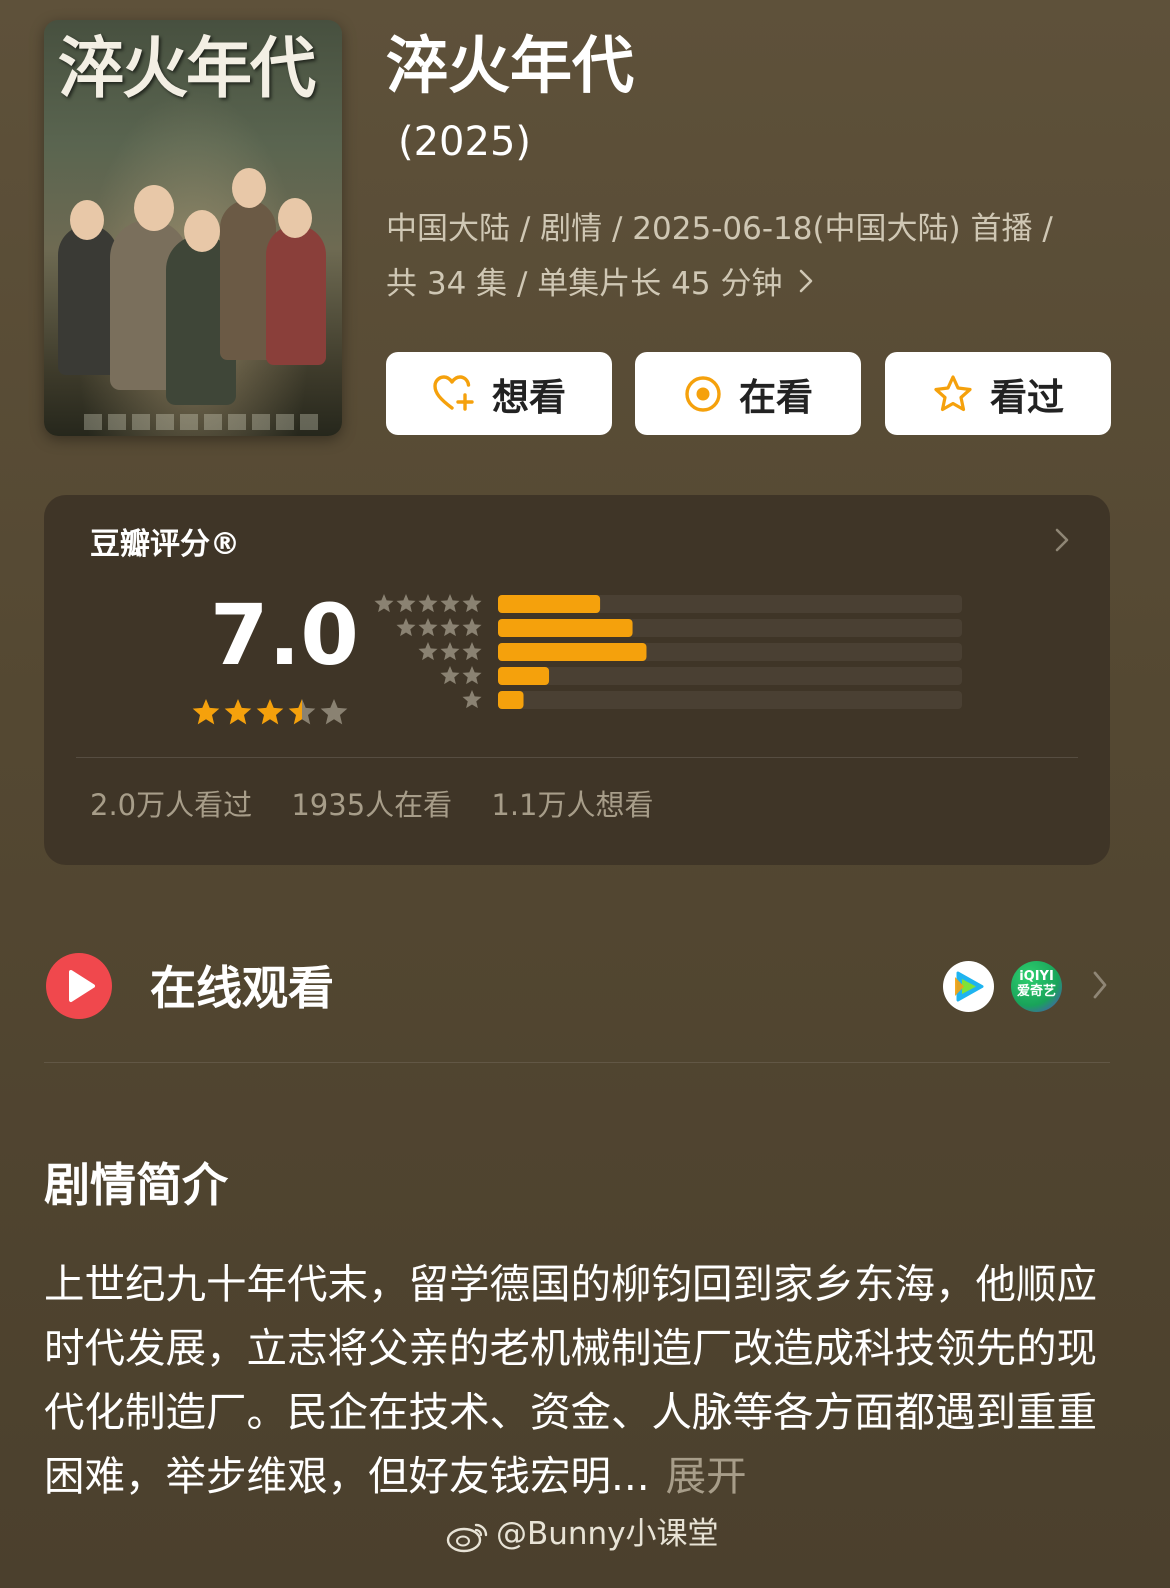 The image size is (1170, 1588). I want to click on section-divider, so click(577, 1062).